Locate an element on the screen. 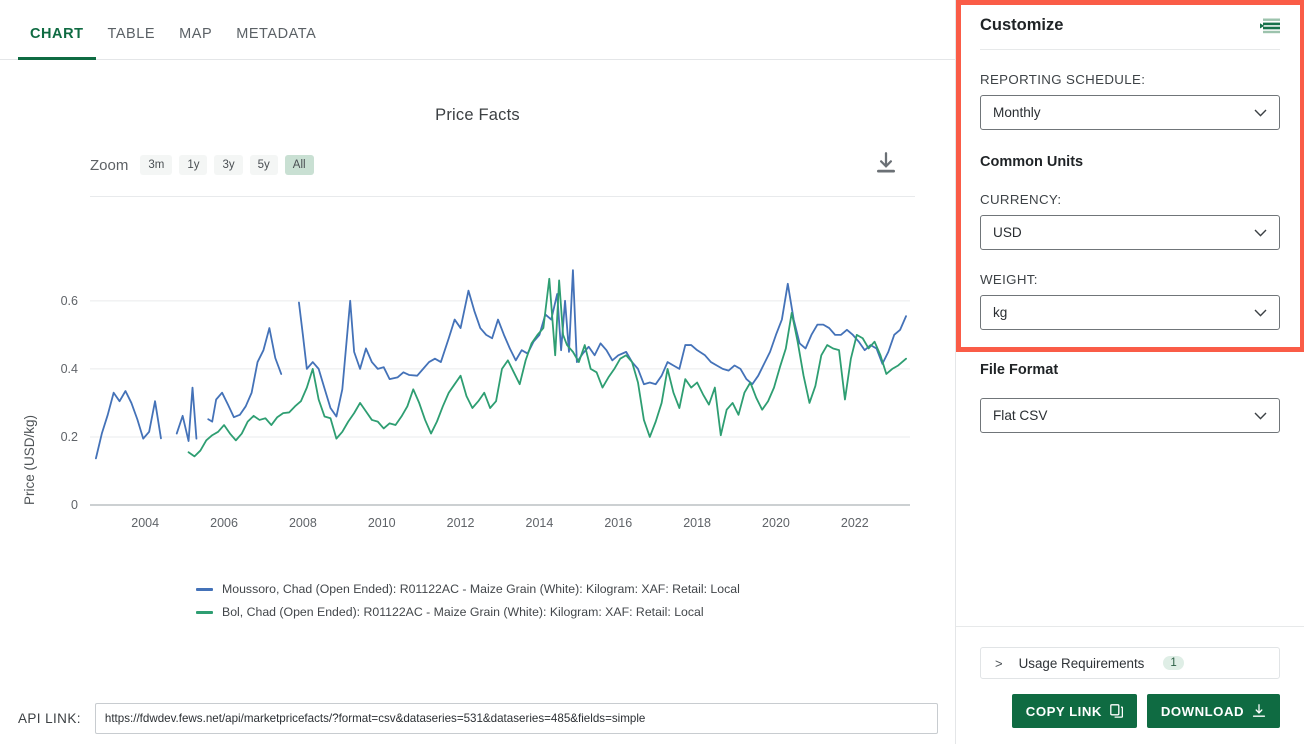 This screenshot has width=1304, height=744. zoom-control: Zoom 3m 1y 3y 5y All is located at coordinates (202, 165).